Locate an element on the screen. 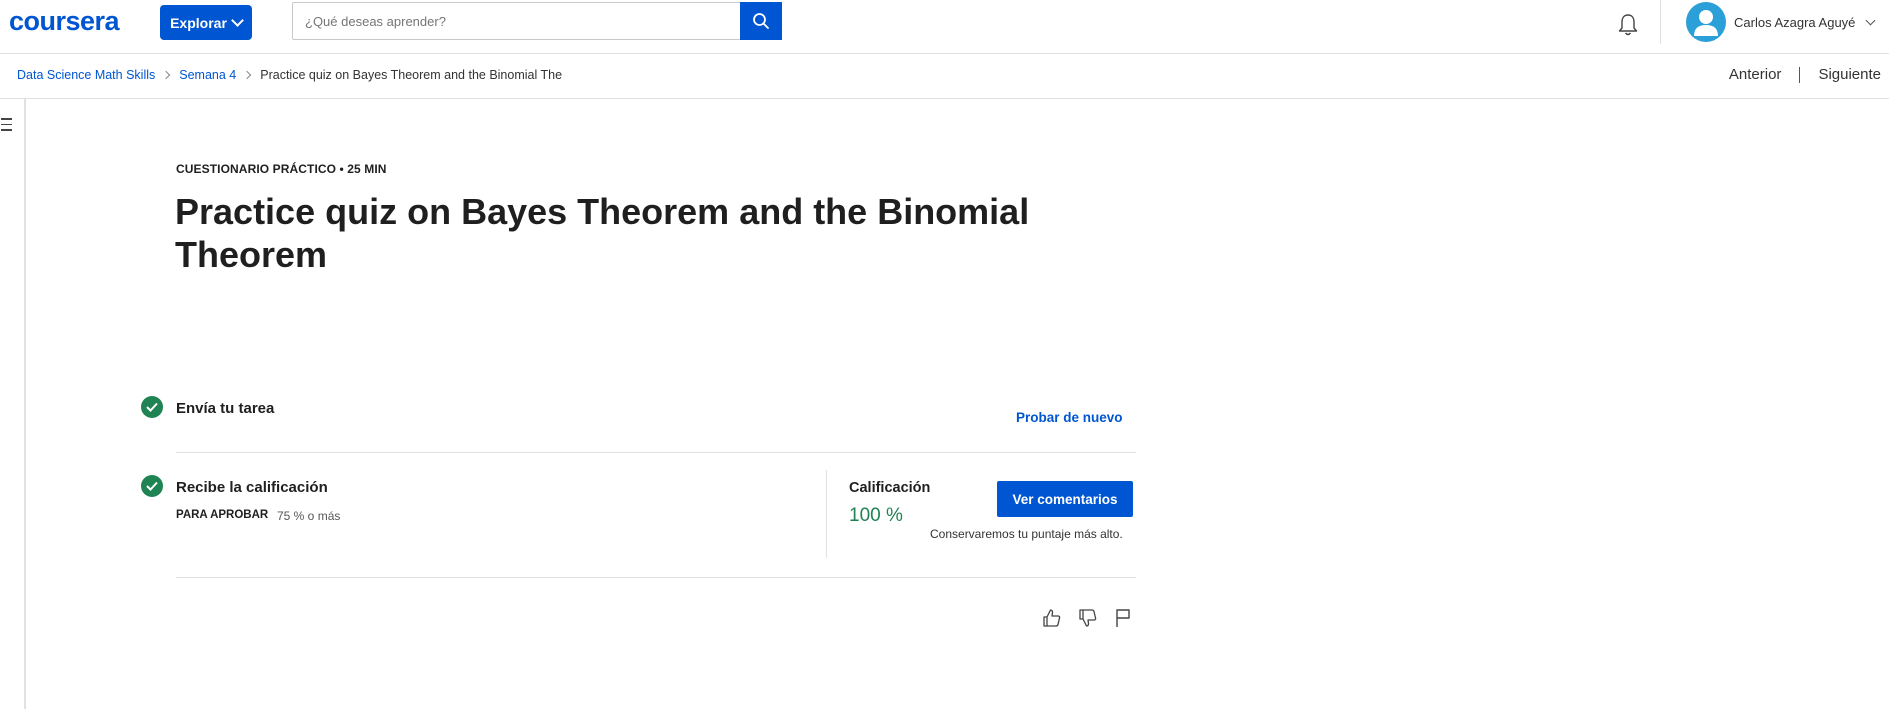  quiz-meta: CUESTIONARIO PRÁCTICO • 25 MIN is located at coordinates (281, 169).